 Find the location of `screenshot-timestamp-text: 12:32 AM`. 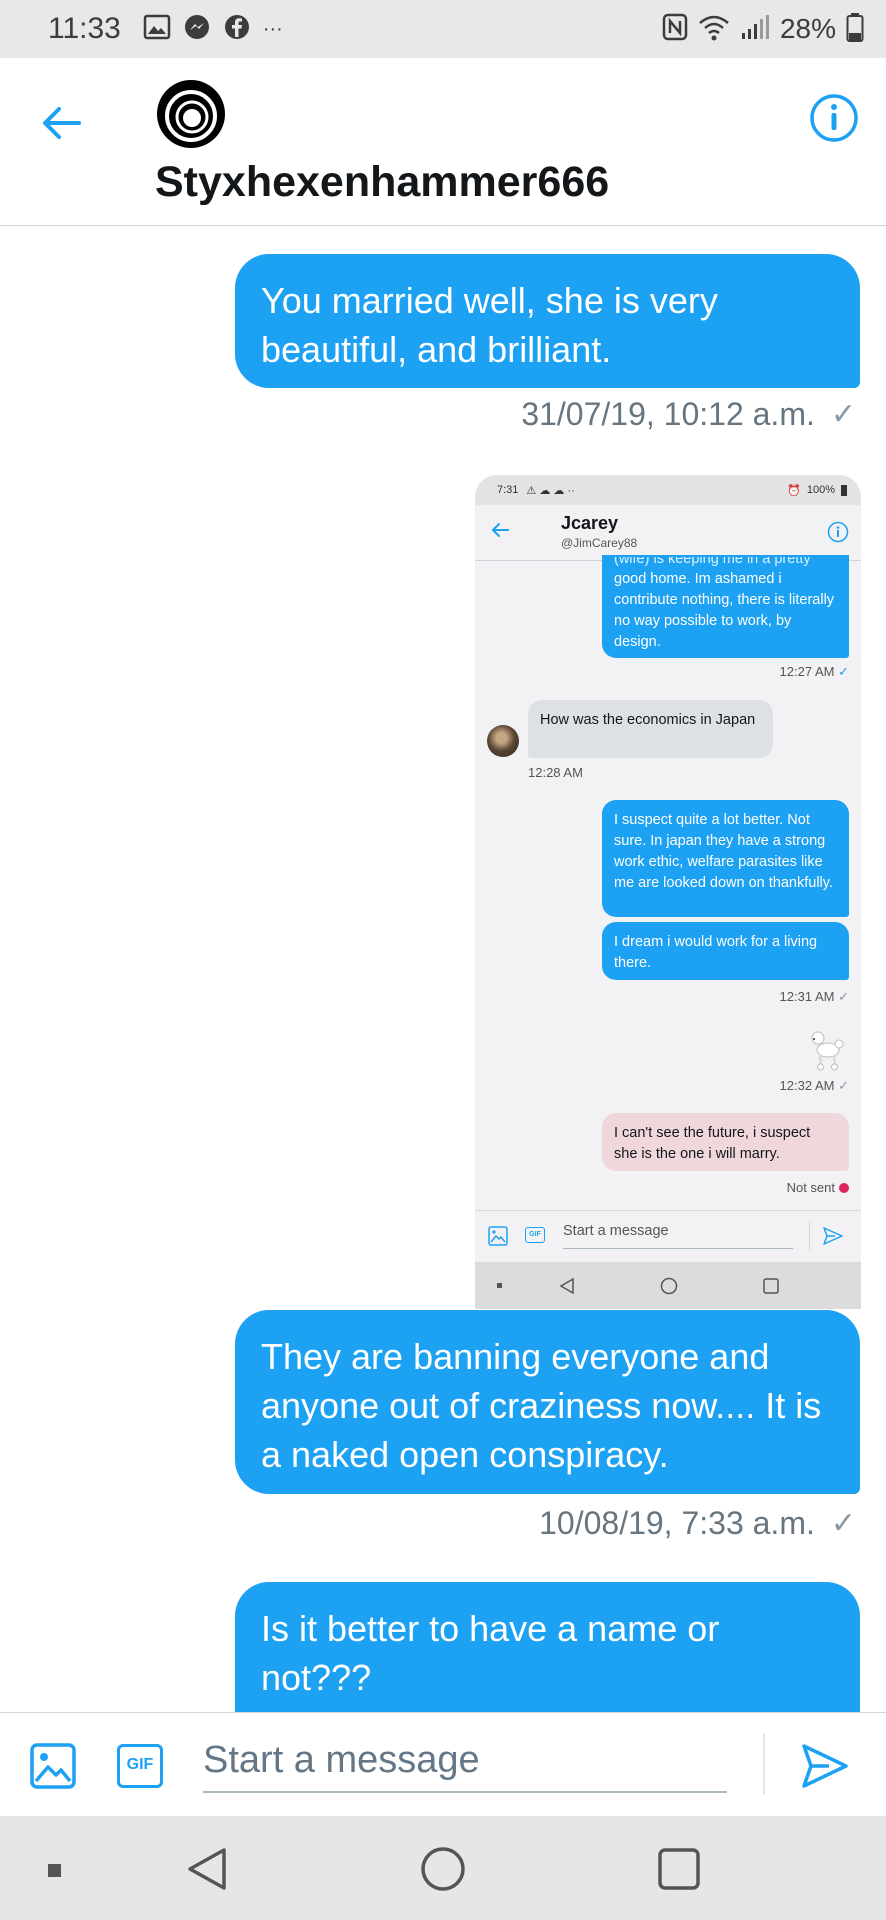

screenshot-timestamp-text: 12:32 AM is located at coordinates (807, 1085).